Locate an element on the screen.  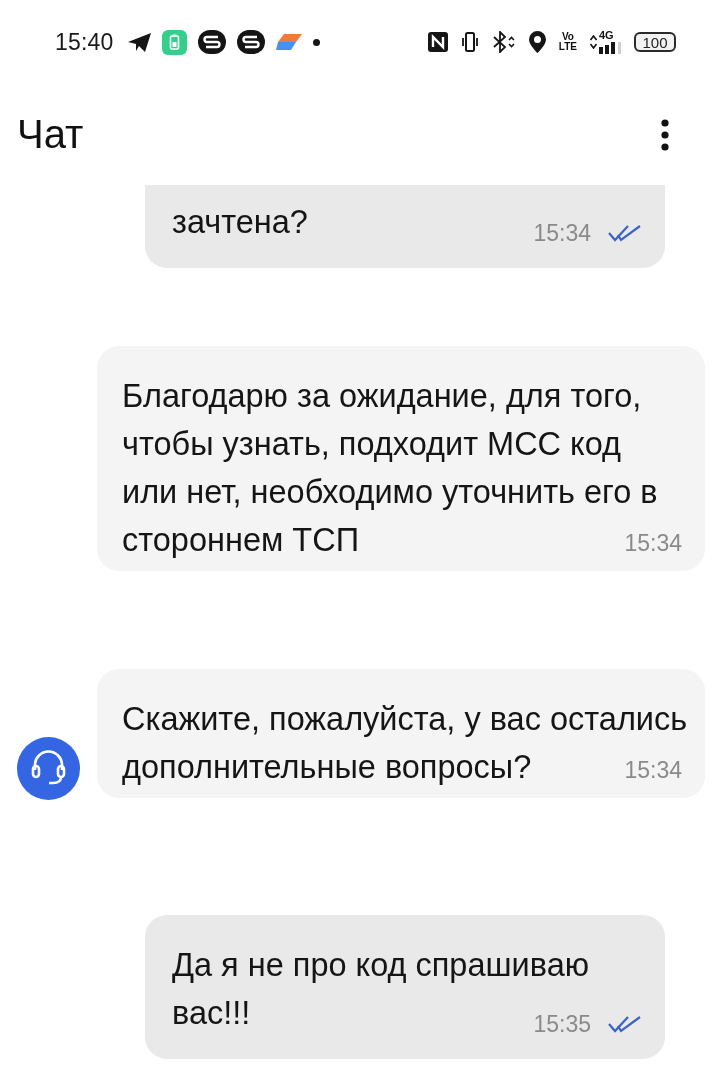
message-text: или нет, необходимо уточнить его в is located at coordinates (390, 492).